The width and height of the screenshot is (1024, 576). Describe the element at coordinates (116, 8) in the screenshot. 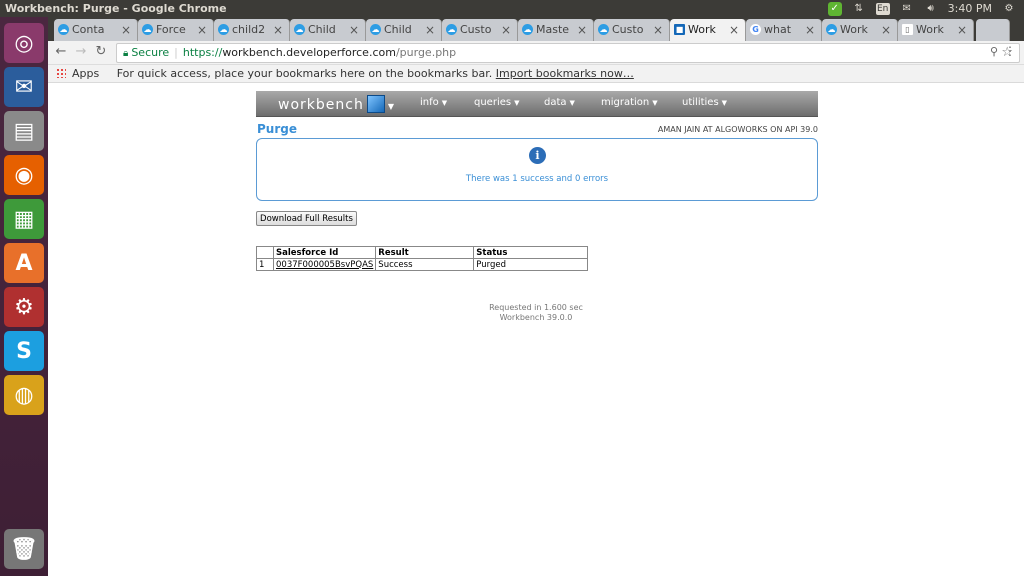

I see `window-title: Workbench: Purge - Google Chrome` at that location.